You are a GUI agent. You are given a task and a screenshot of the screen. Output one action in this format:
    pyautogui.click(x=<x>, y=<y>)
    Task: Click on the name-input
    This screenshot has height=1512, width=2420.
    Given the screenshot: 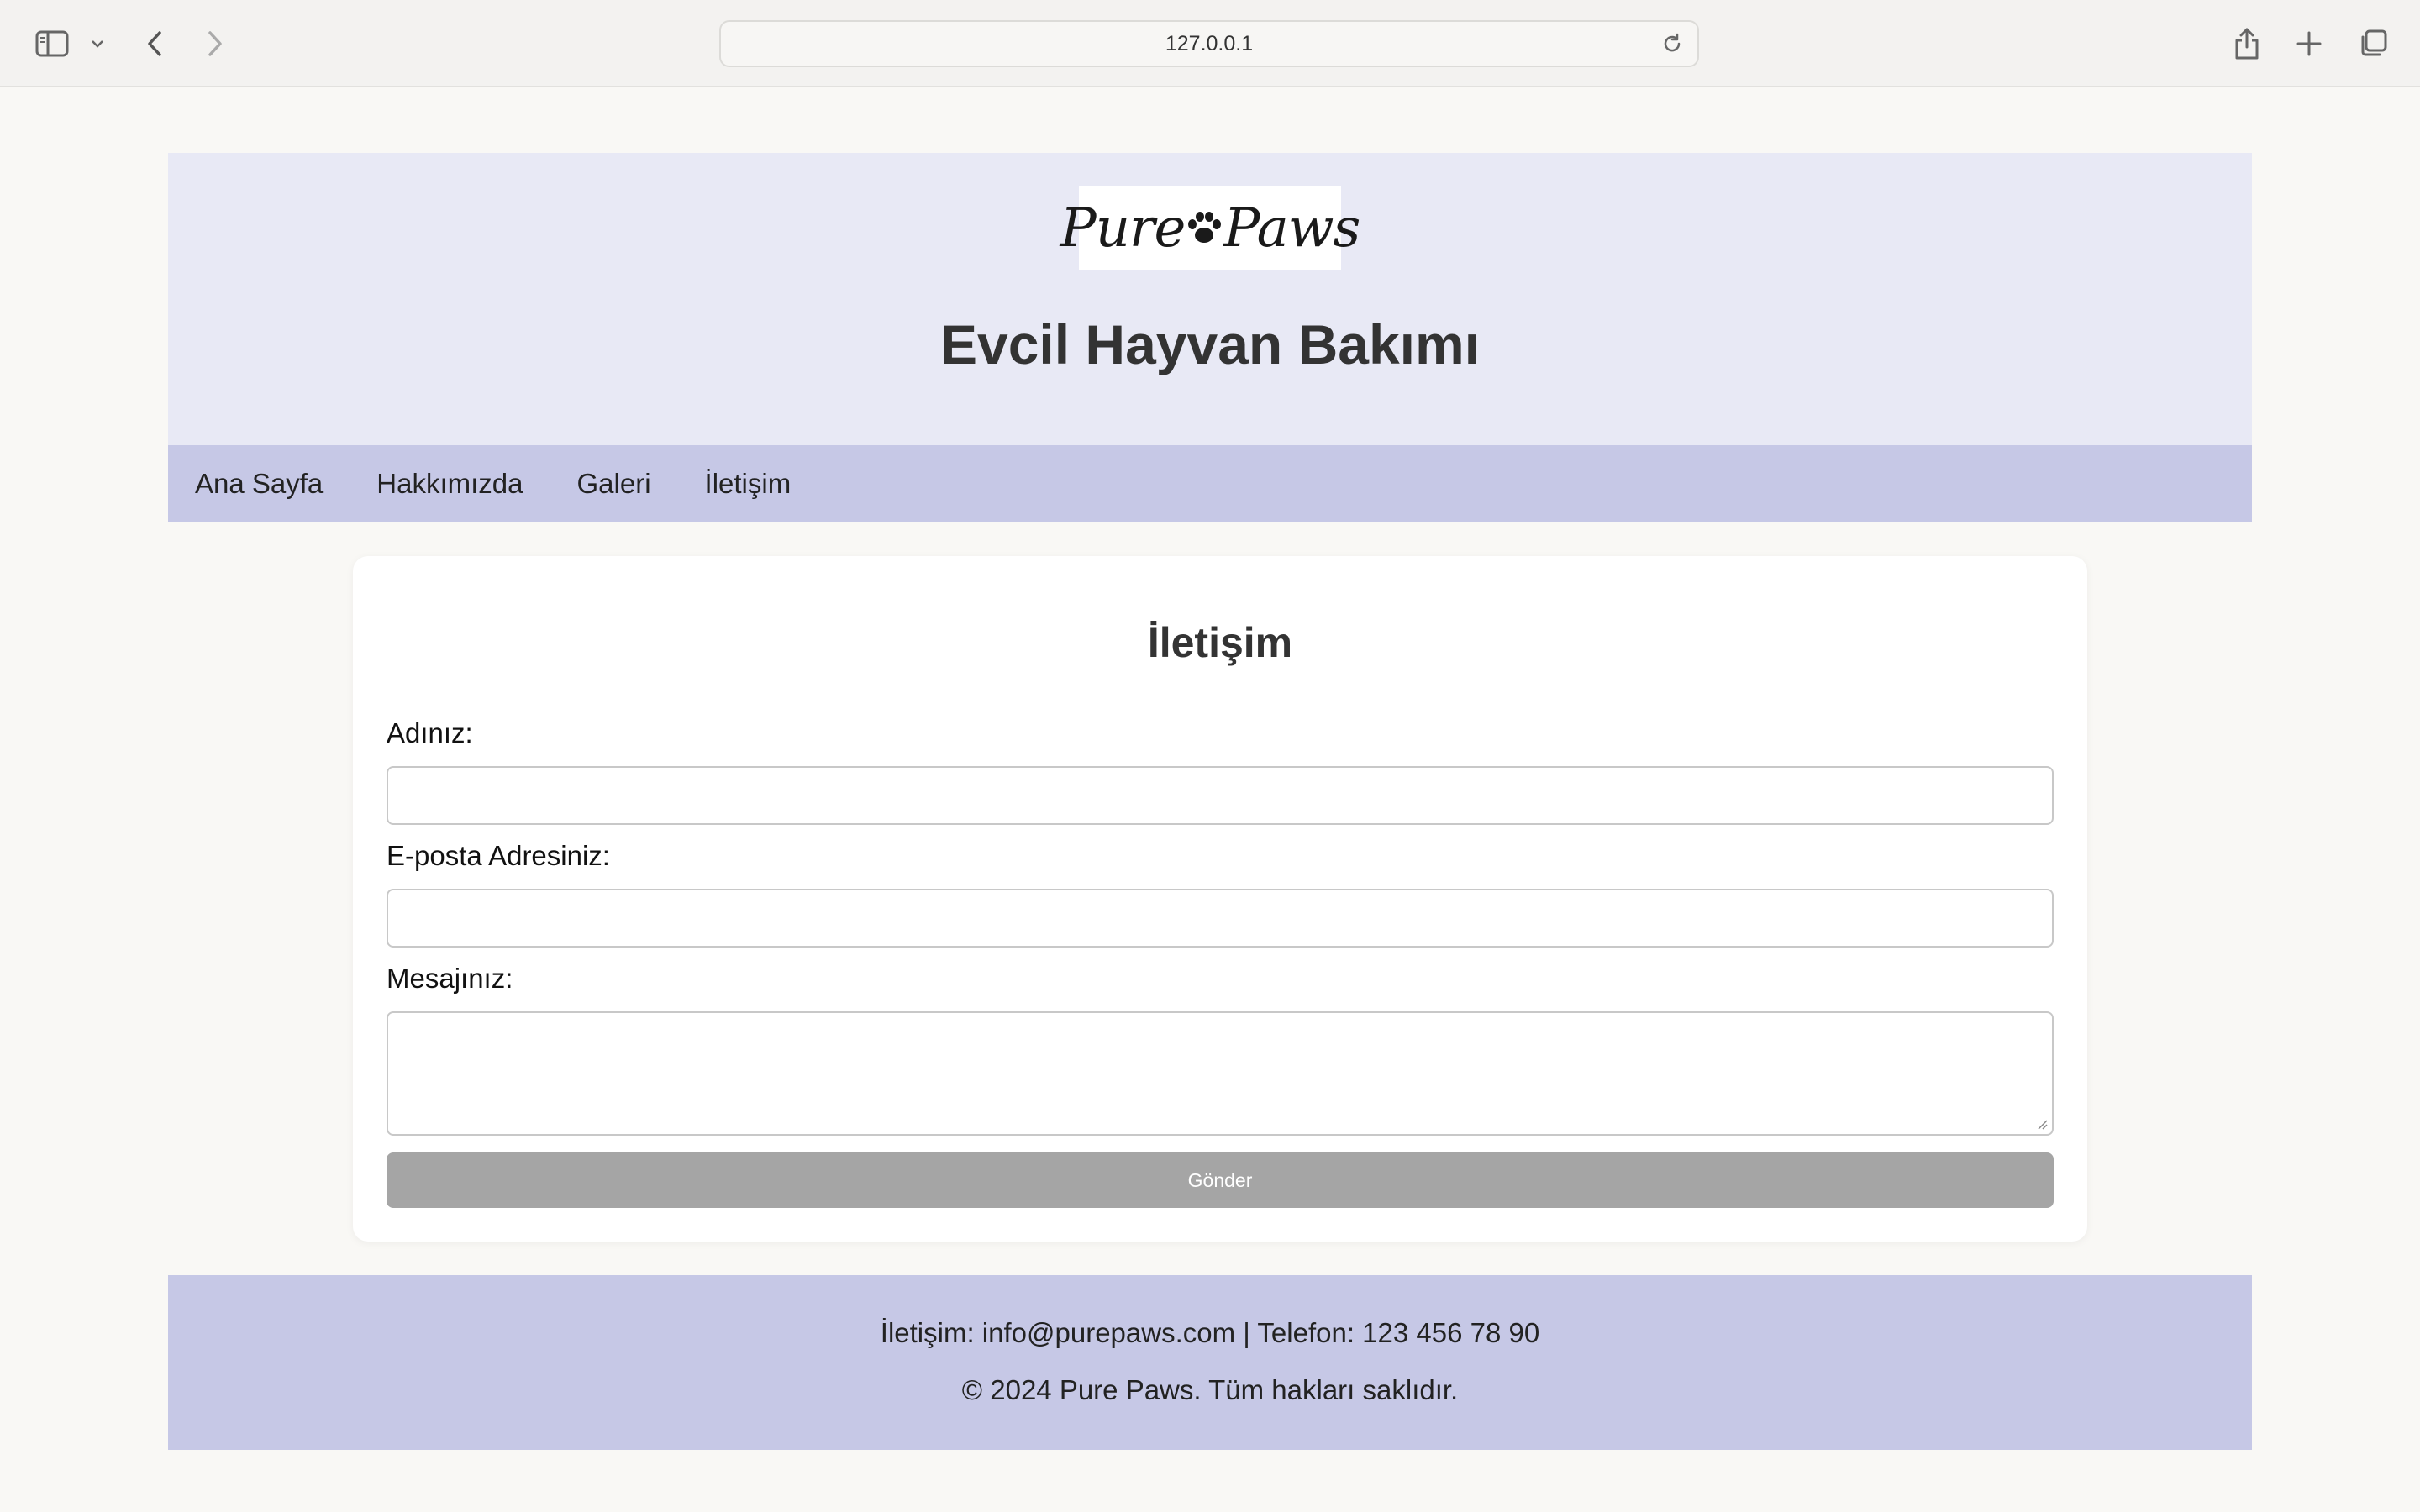 What is the action you would take?
    pyautogui.click(x=1221, y=795)
    